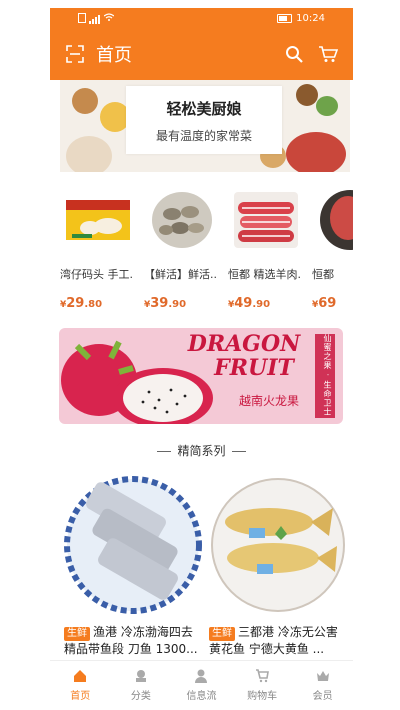  I want to click on page-title: 首页, so click(114, 55).